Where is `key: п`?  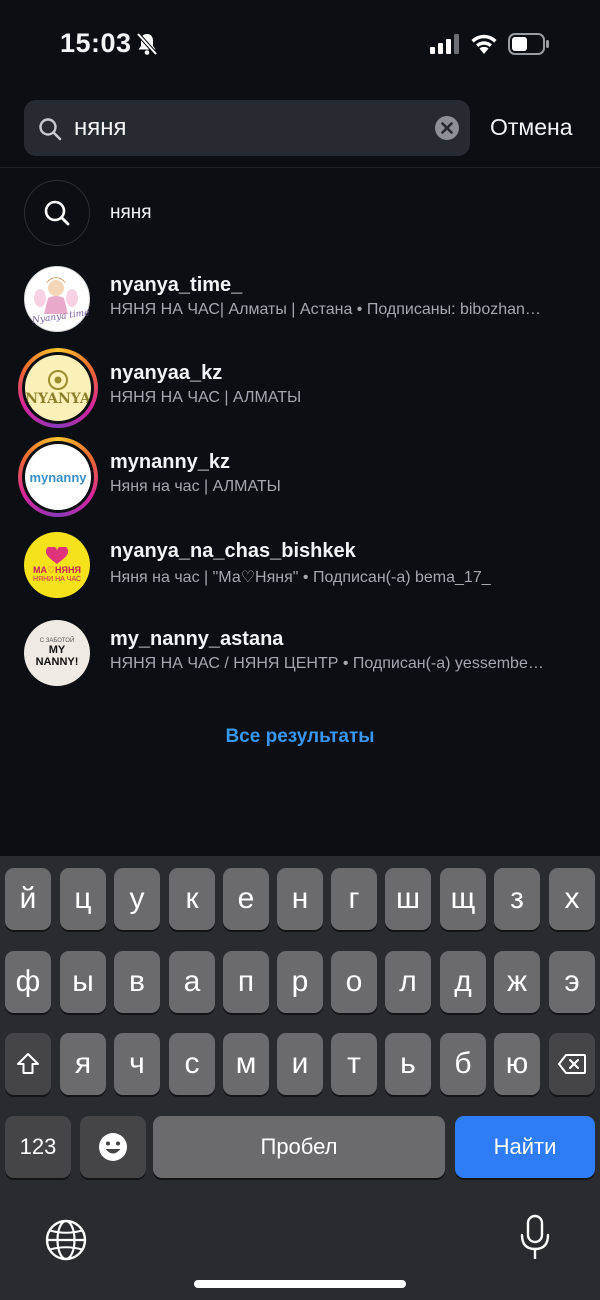 key: п is located at coordinates (246, 982).